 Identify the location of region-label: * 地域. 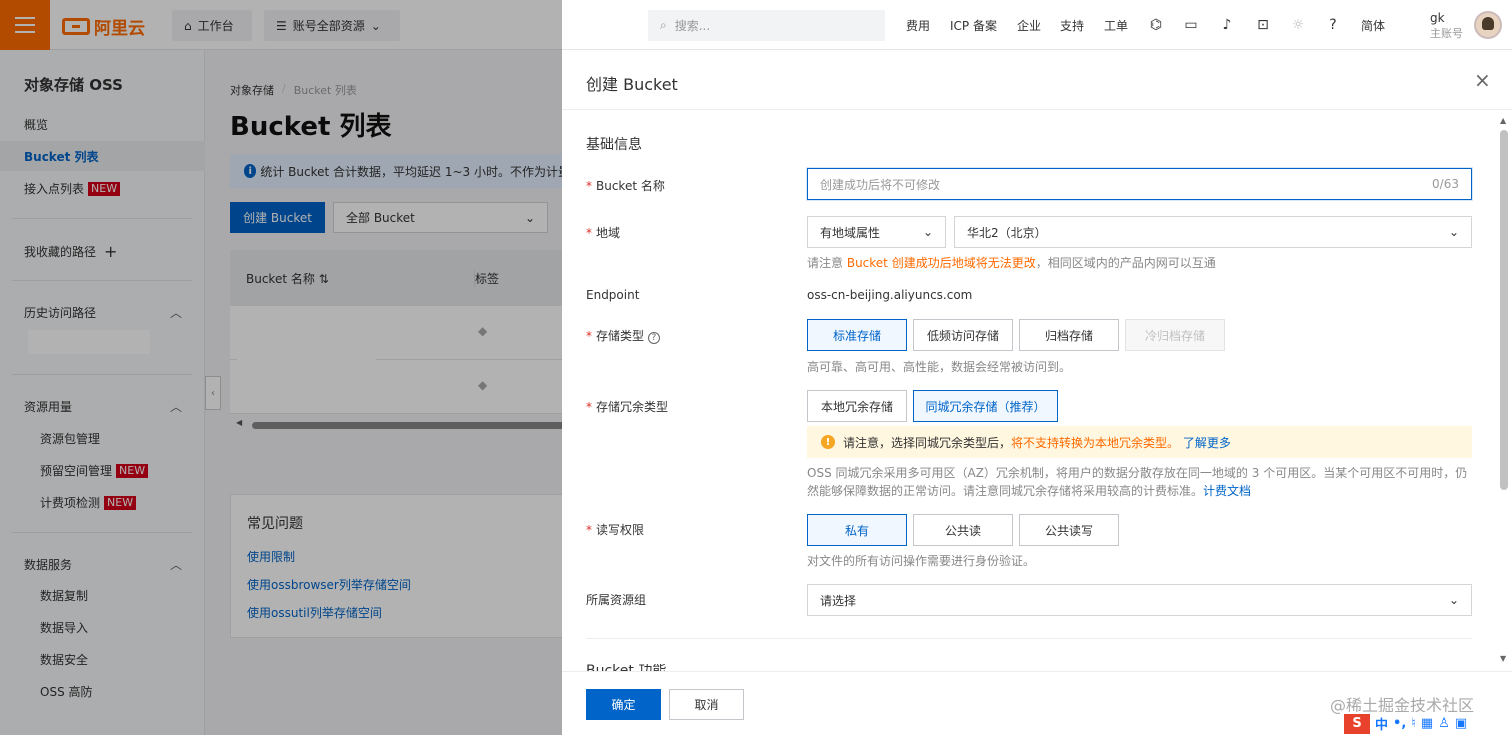
(603, 233).